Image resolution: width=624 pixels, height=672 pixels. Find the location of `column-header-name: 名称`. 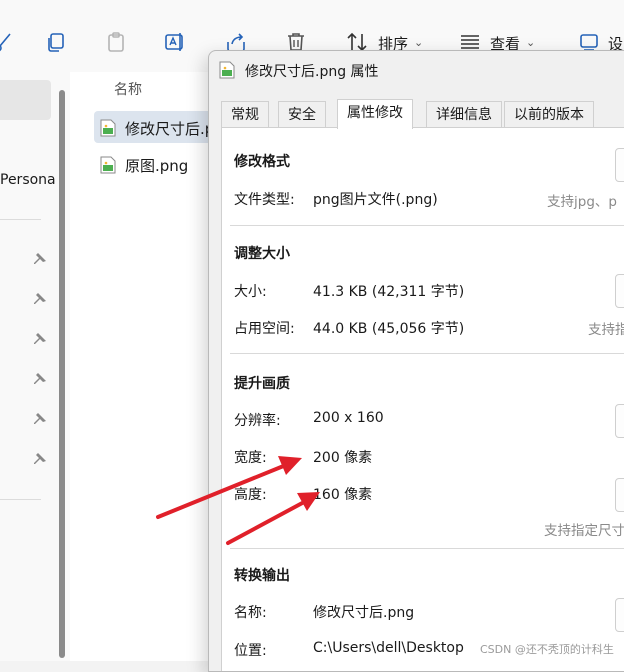

column-header-name: 名称 is located at coordinates (128, 89).